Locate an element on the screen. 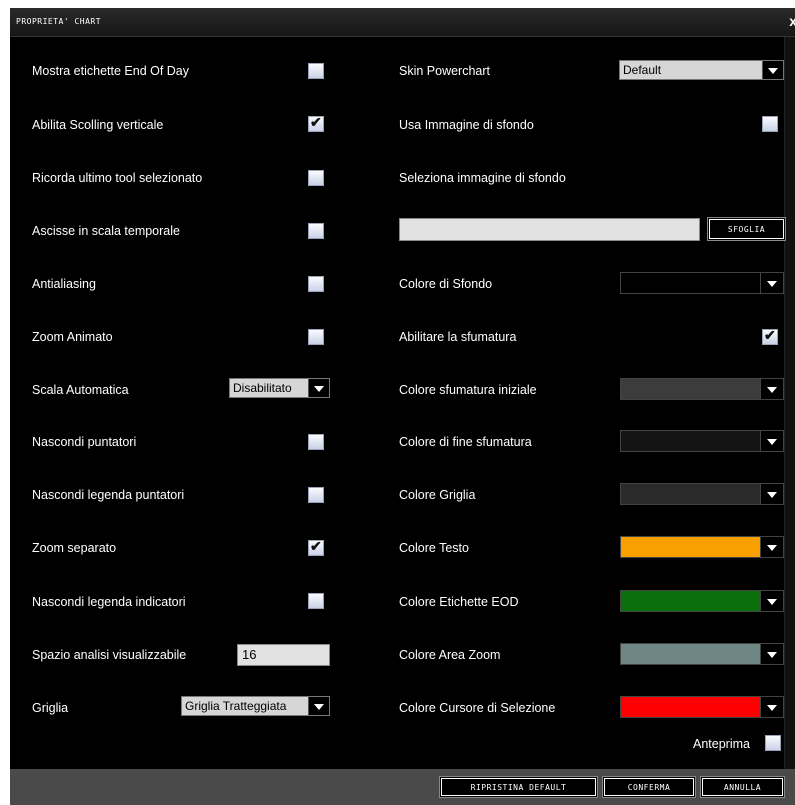 The width and height of the screenshot is (795, 805). gradient-end-color-picker is located at coordinates (702, 441).